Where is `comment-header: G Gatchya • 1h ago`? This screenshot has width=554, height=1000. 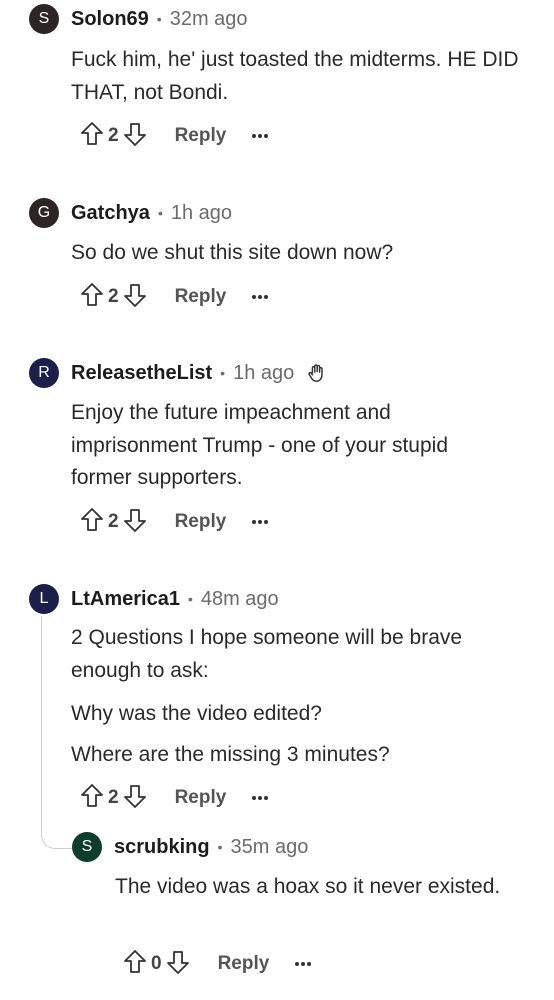 comment-header: G Gatchya • 1h ago is located at coordinates (130, 213).